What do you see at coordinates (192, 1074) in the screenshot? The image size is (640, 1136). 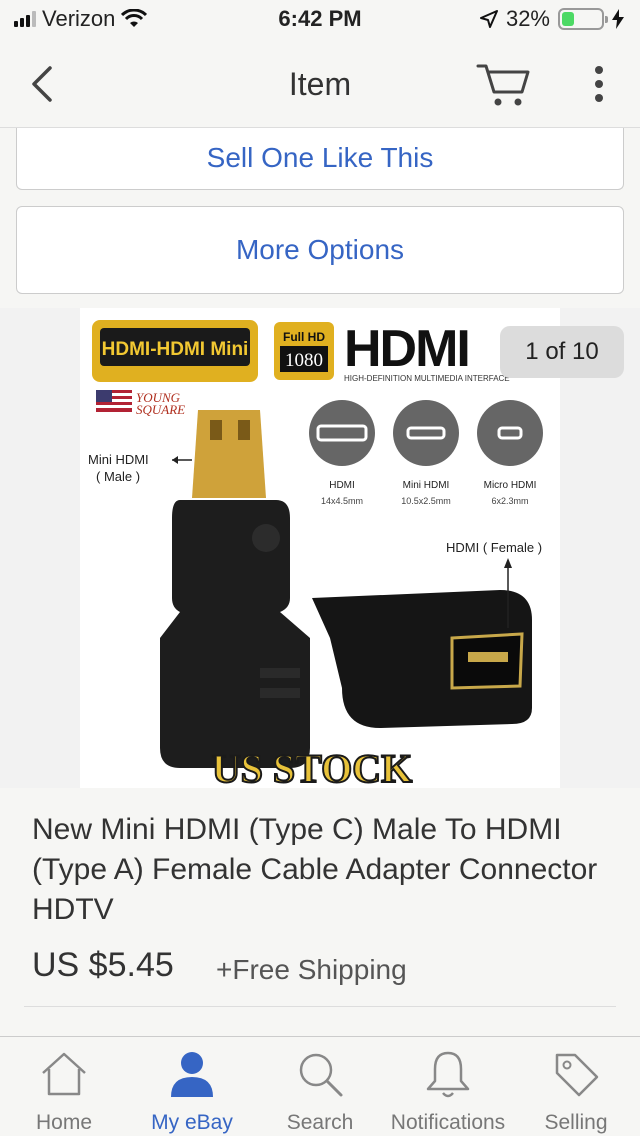 I see `user-icon` at bounding box center [192, 1074].